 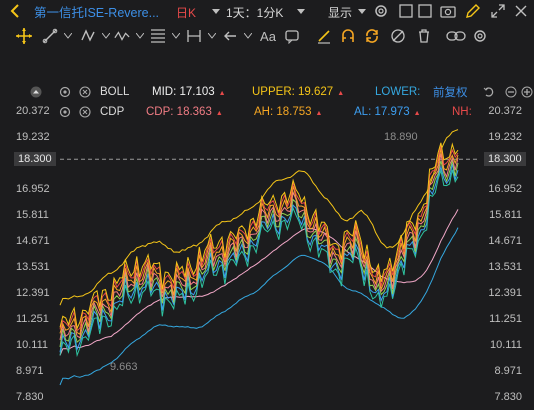 I want to click on fullscreen-icon, so click(x=498, y=11).